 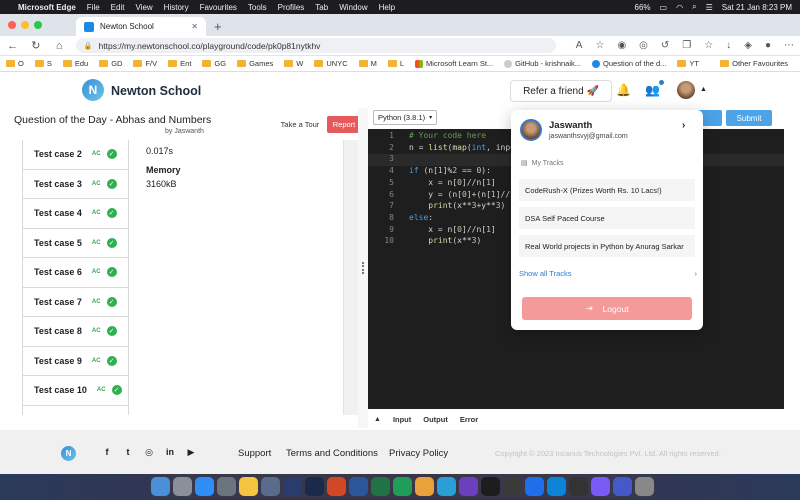 I want to click on edge-icon, so click(x=446, y=486).